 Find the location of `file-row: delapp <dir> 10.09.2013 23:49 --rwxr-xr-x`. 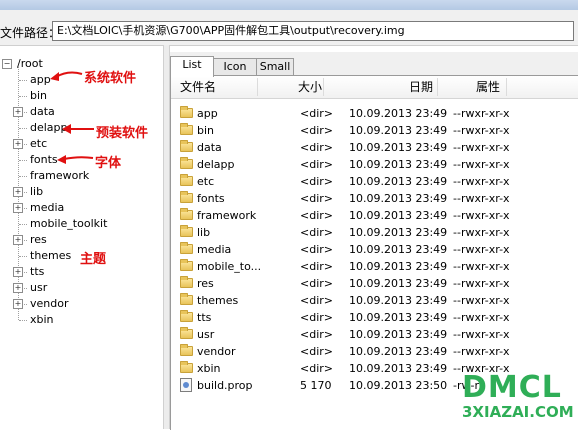

file-row: delapp <dir> 10.09.2013 23:49 --rwxr-xr-x is located at coordinates (374, 164).